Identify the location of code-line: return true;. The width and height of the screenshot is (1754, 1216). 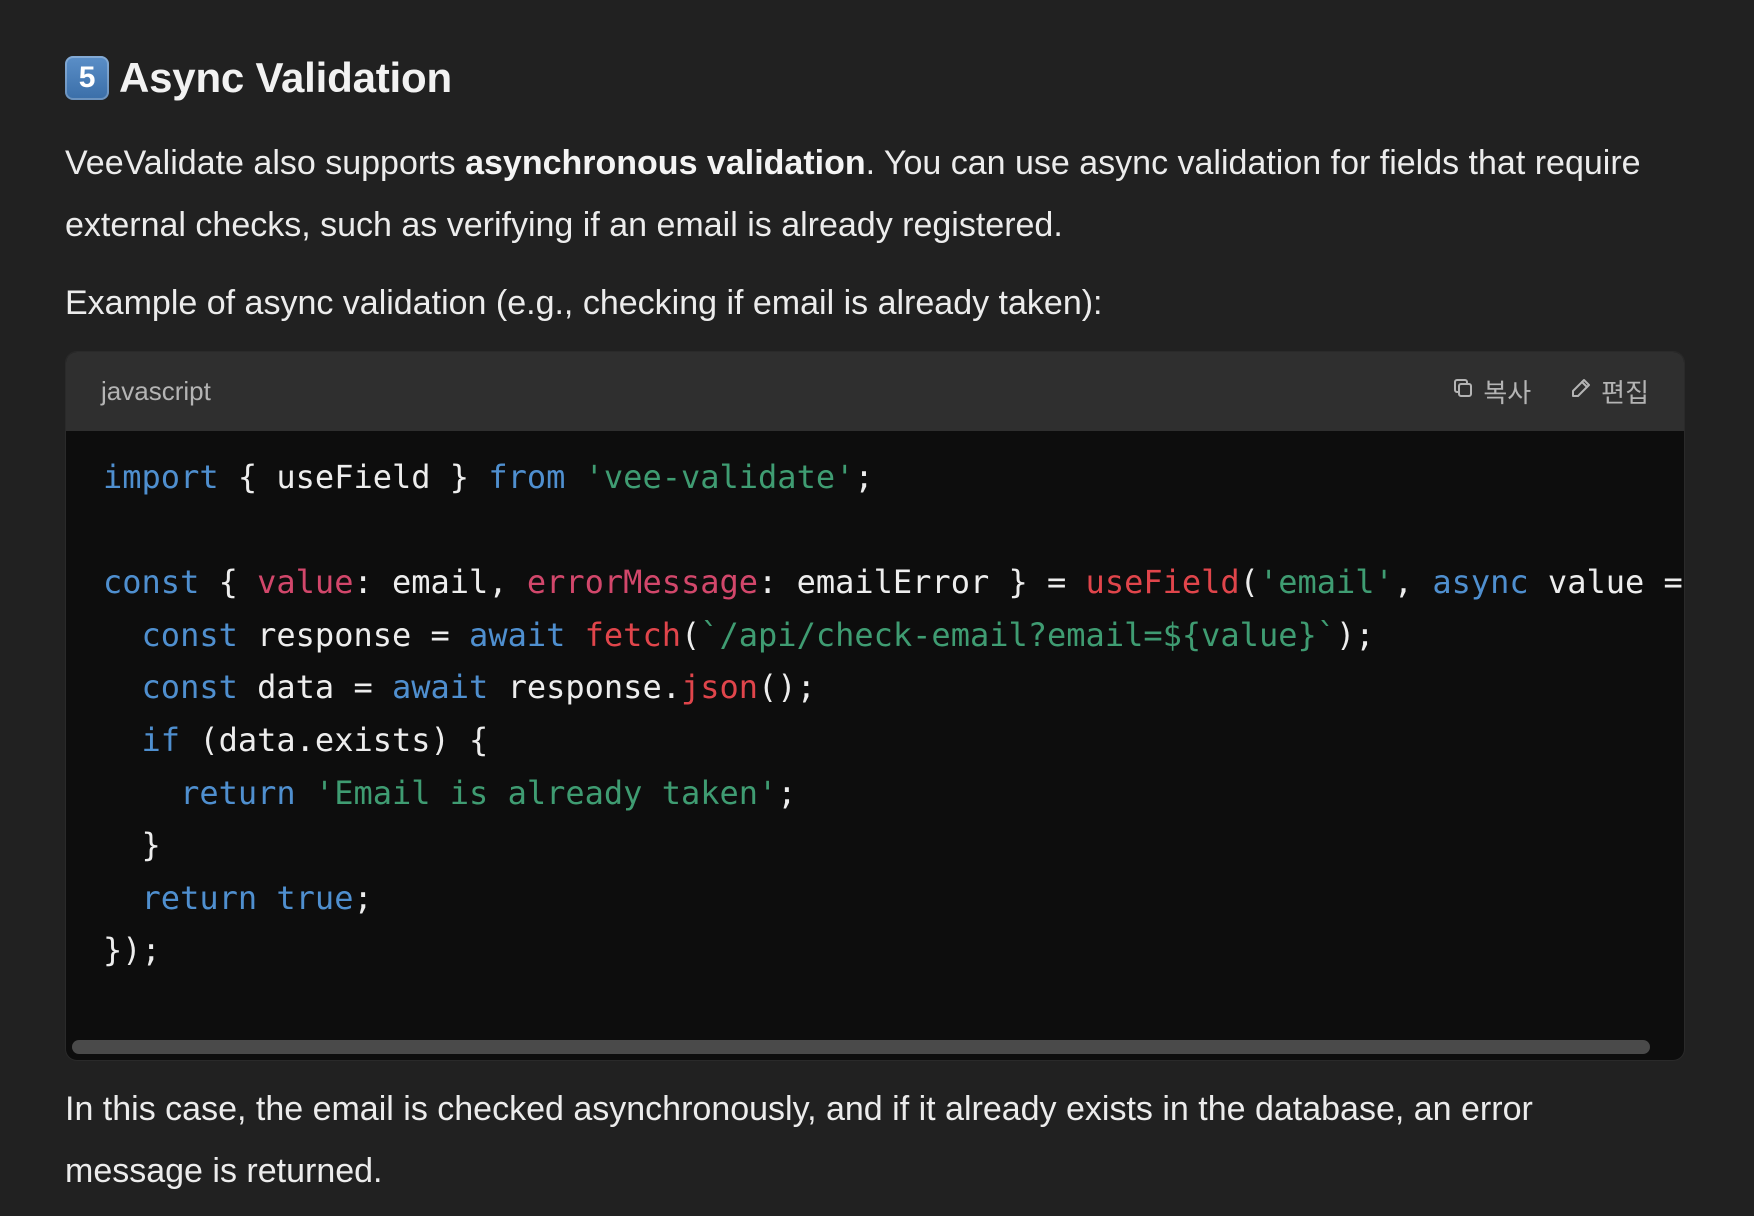
(257, 897).